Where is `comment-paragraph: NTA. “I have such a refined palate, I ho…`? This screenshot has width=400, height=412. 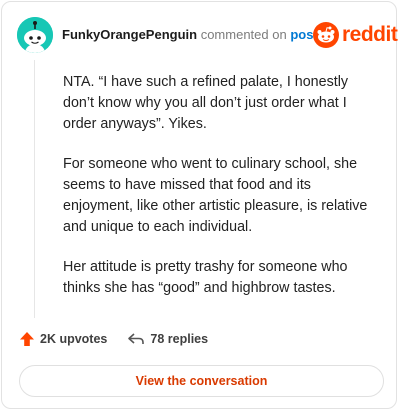 comment-paragraph: NTA. “I have such a refined palate, I ho… is located at coordinates (206, 103).